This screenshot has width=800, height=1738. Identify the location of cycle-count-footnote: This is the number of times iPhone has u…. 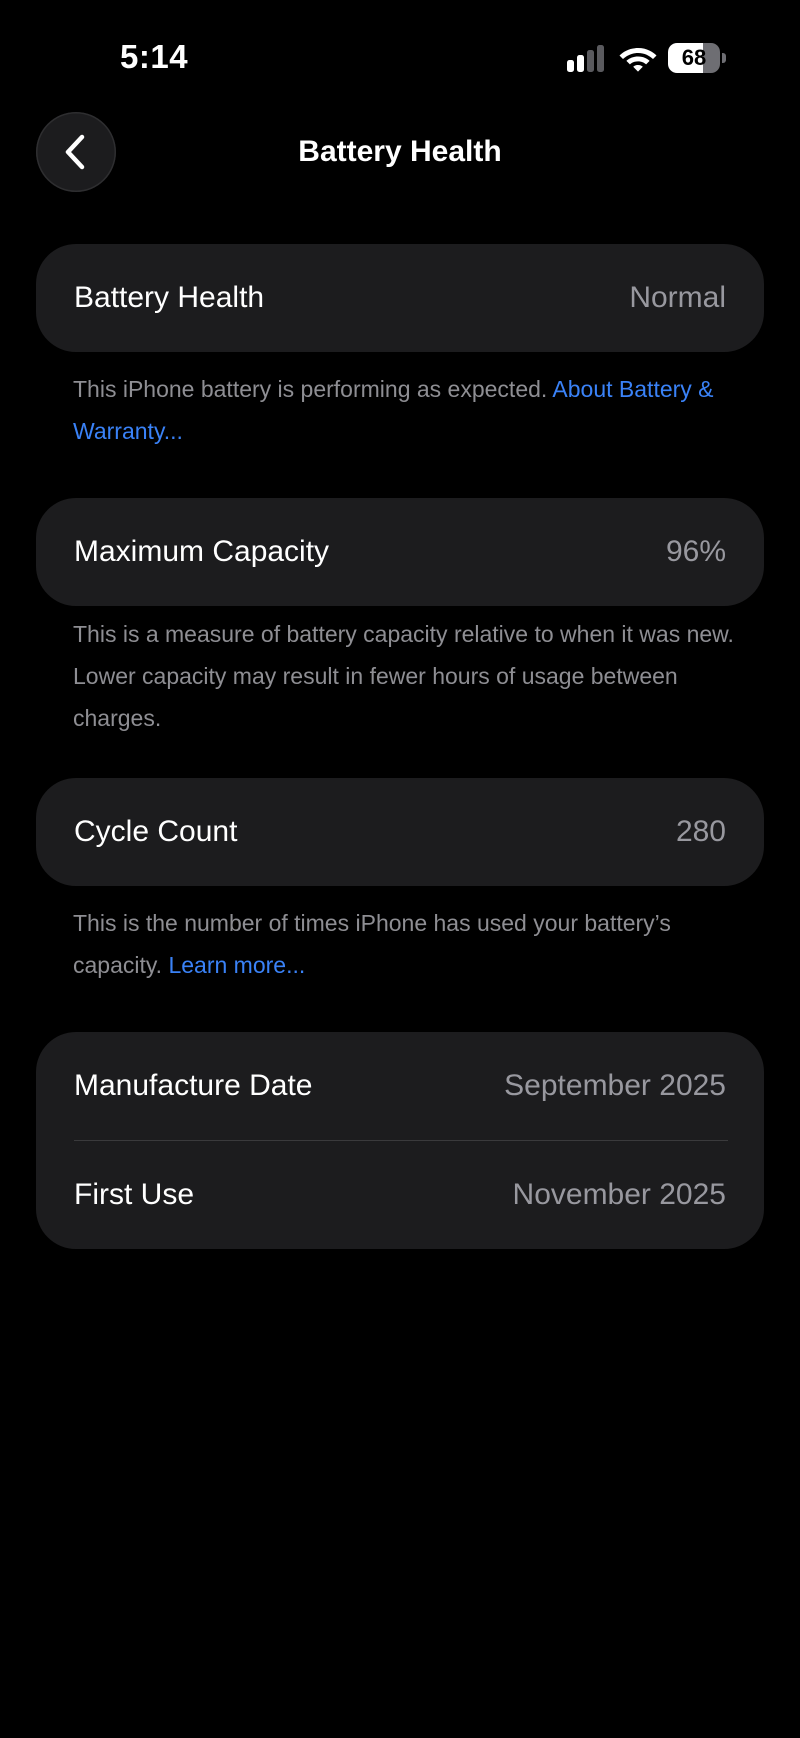
(413, 944).